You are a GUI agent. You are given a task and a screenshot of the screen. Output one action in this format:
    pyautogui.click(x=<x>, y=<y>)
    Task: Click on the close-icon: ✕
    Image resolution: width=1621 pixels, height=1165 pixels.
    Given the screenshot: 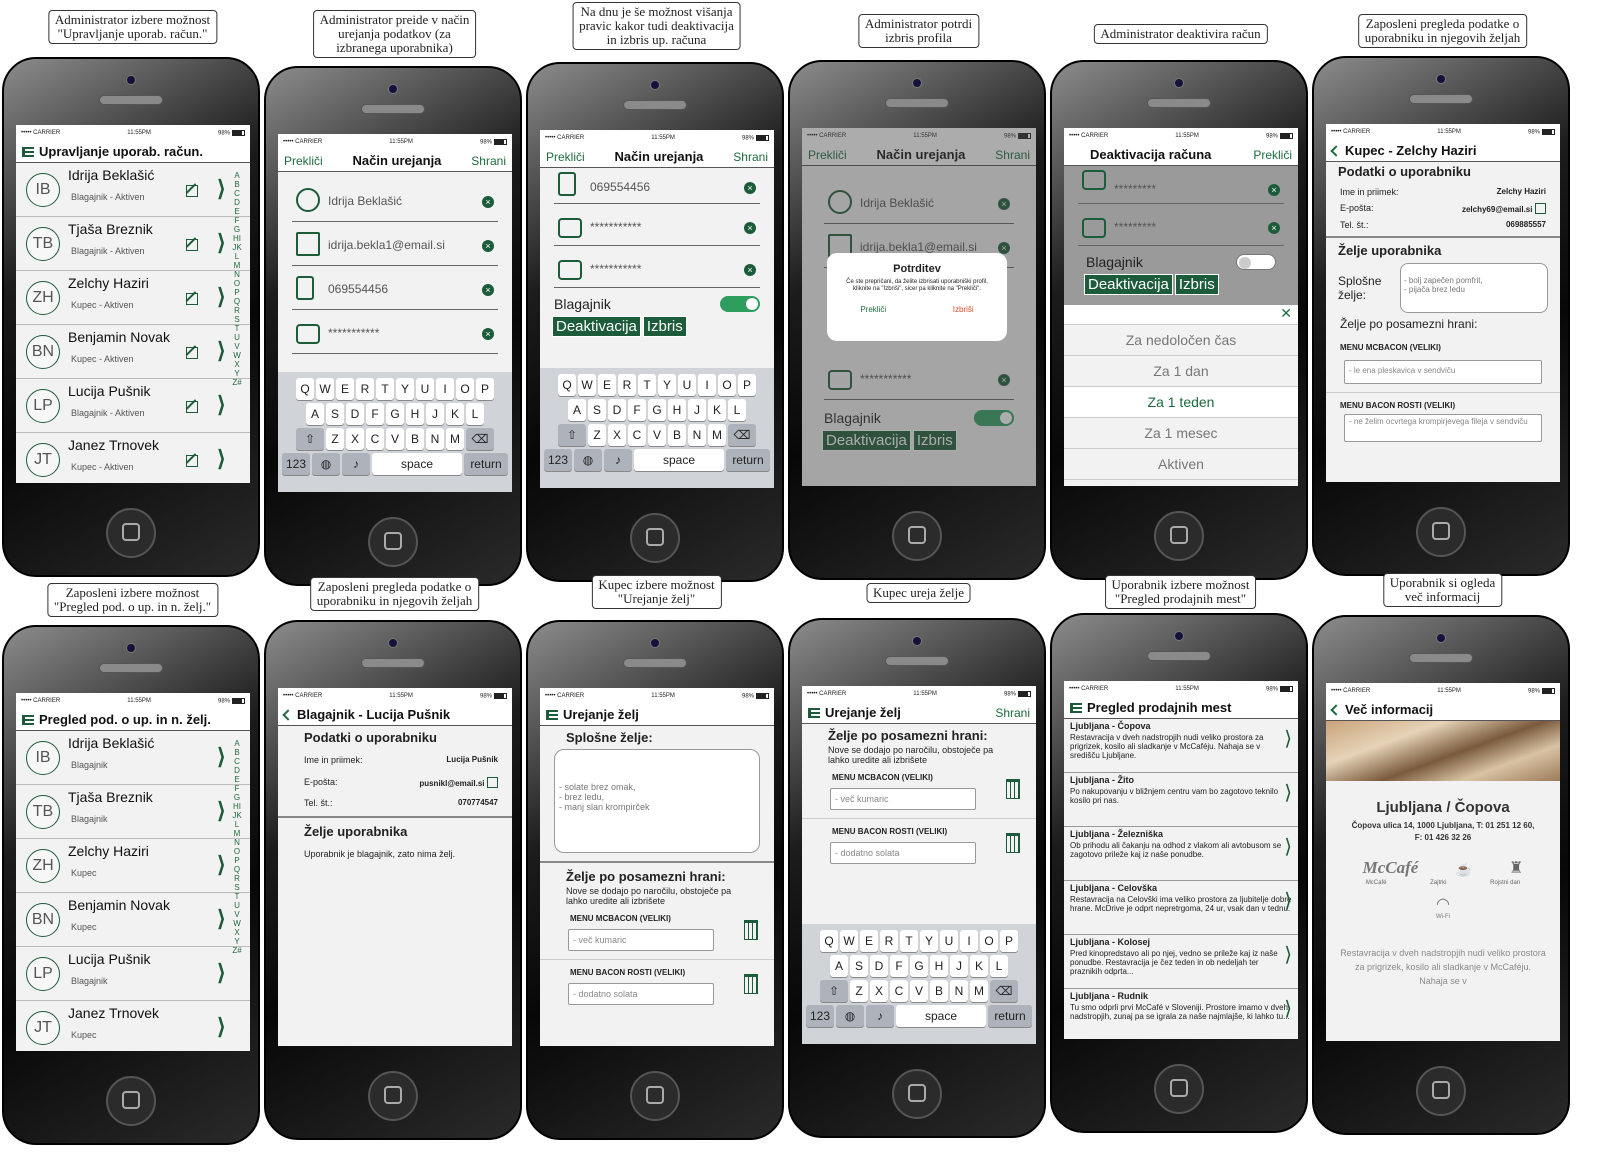 What is the action you would take?
    pyautogui.click(x=1181, y=315)
    